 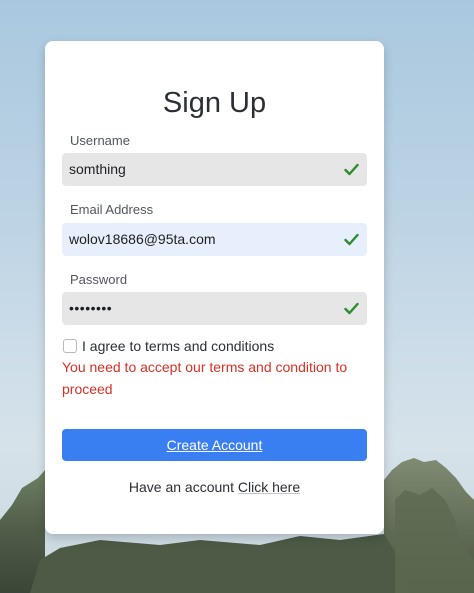 I want to click on page-title: Sign Up, so click(x=214, y=103).